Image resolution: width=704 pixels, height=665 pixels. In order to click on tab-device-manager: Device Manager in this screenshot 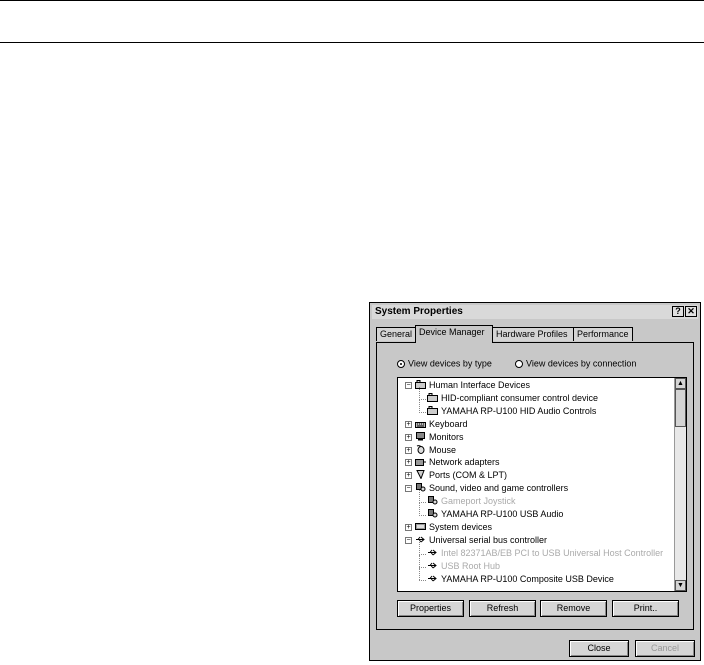, I will do `click(454, 334)`.